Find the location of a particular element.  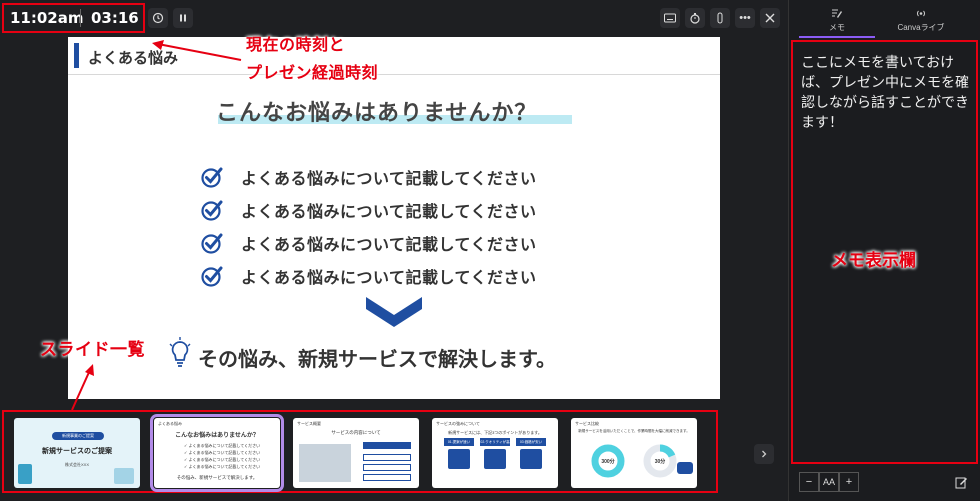

more-icon: ••• is located at coordinates (745, 18).